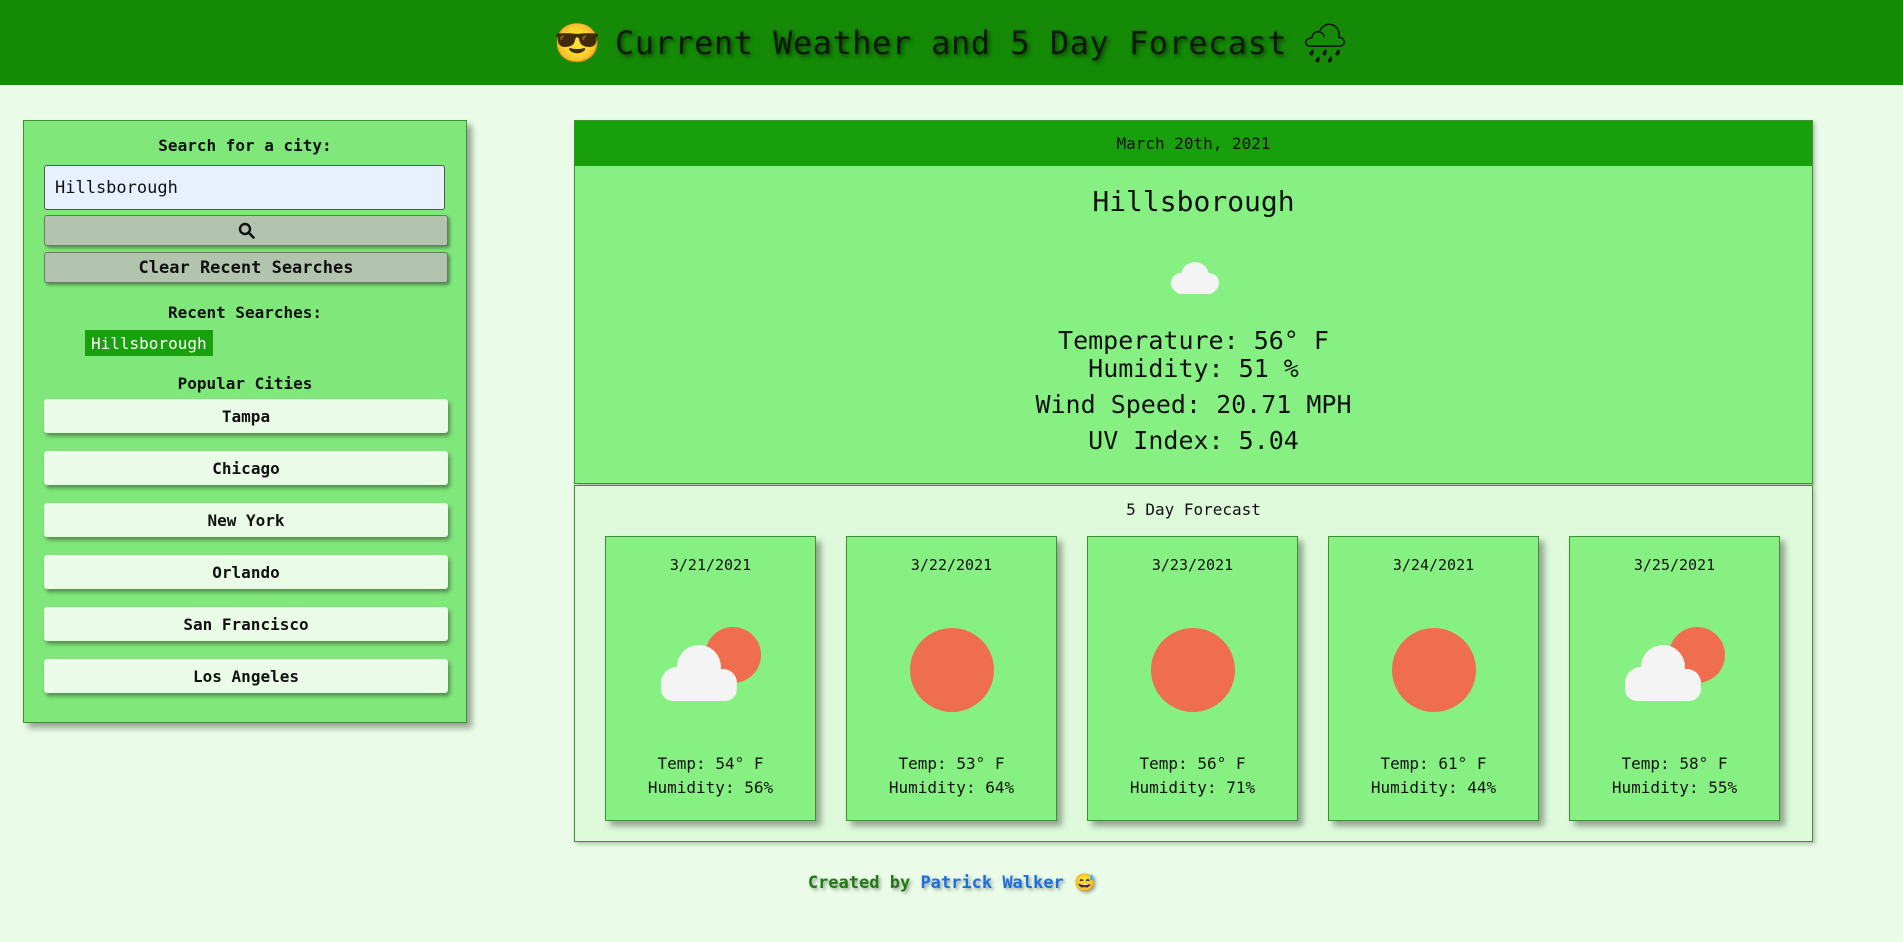 The height and width of the screenshot is (942, 1903). Describe the element at coordinates (1193, 368) in the screenshot. I see `current-humidity: Humidity: 51 %` at that location.